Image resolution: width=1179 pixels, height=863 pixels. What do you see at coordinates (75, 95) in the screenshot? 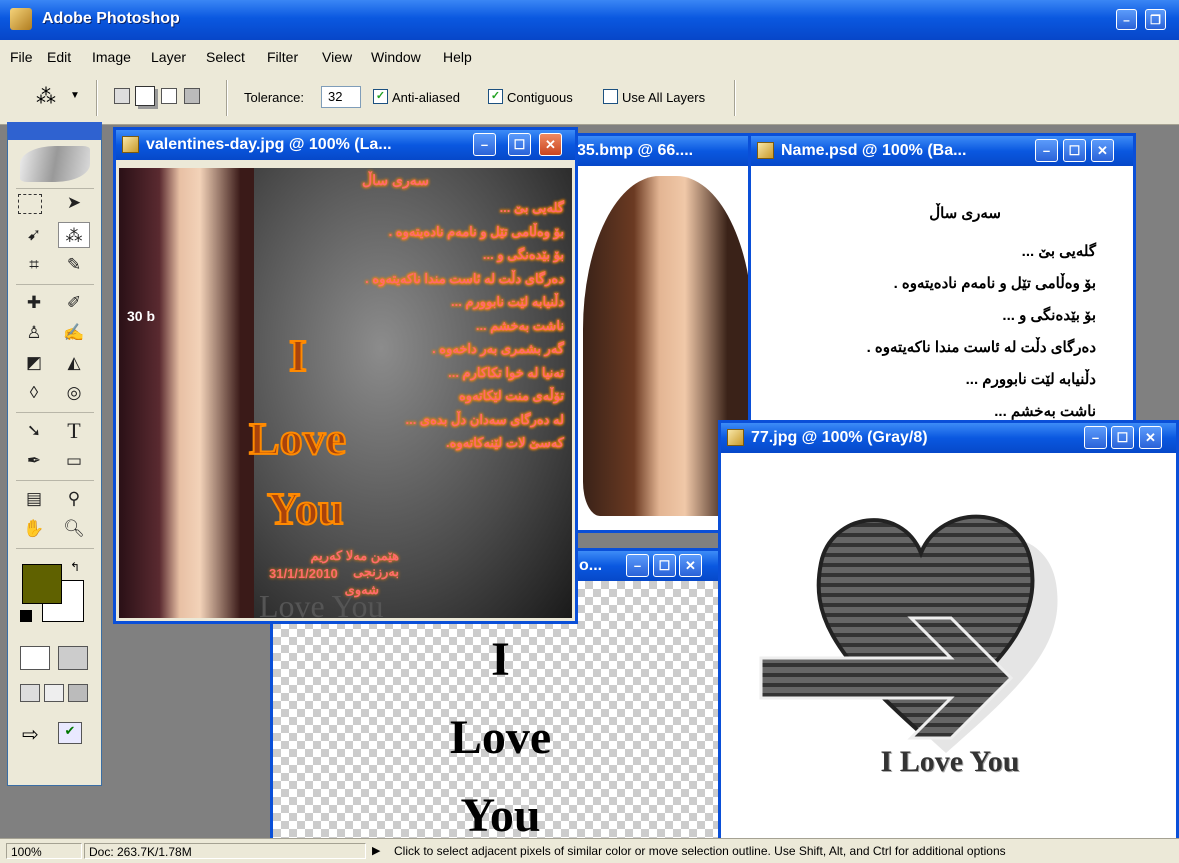
I see `preset-dropdown-icon: ▼` at bounding box center [75, 95].